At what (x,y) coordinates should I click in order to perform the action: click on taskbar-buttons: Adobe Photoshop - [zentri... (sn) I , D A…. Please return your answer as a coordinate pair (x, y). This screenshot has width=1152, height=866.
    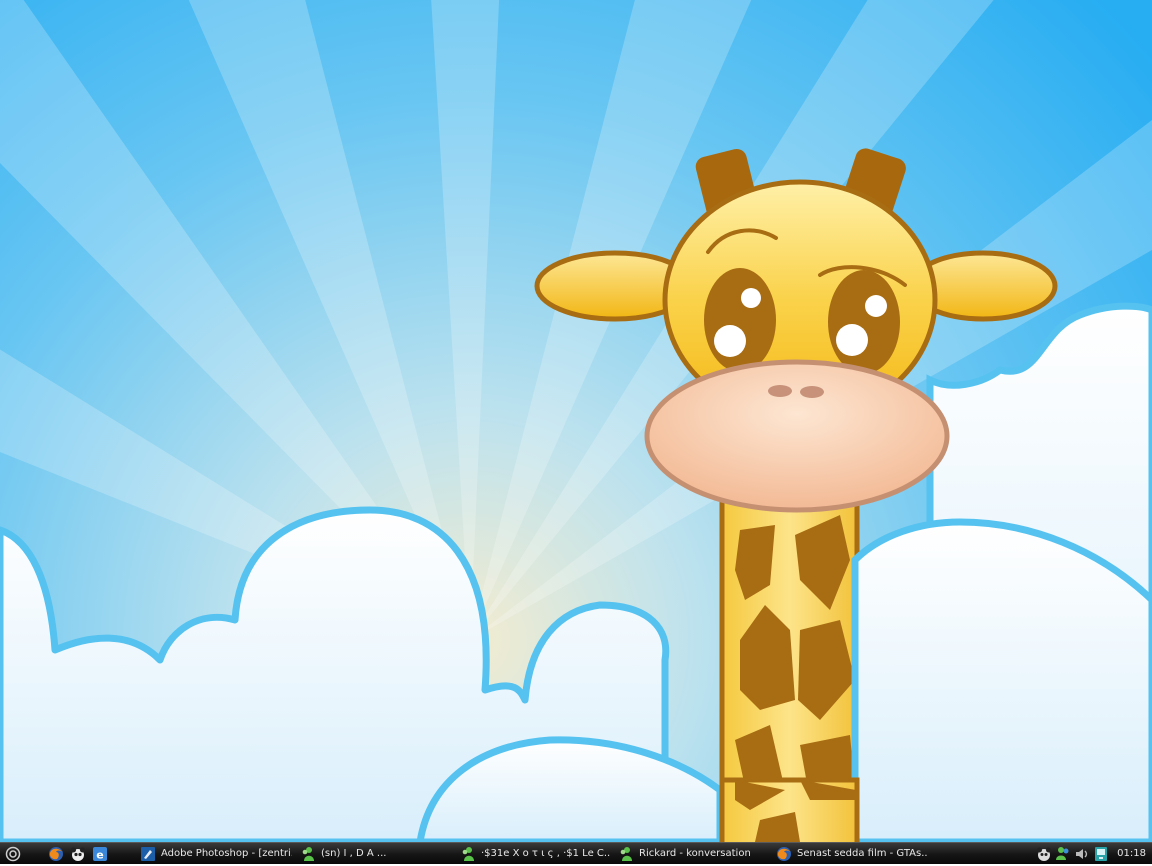
    Looking at the image, I should click on (586, 853).